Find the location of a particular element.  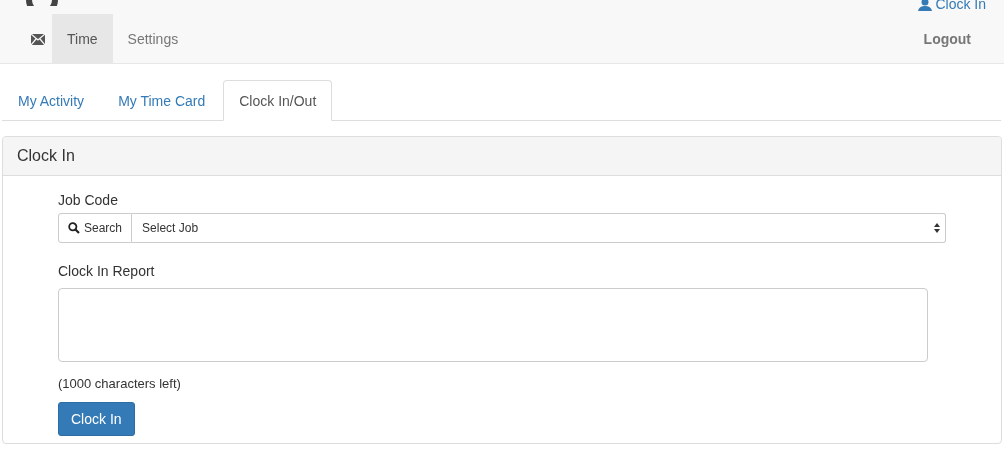

tab: Clock In/Out is located at coordinates (278, 100).